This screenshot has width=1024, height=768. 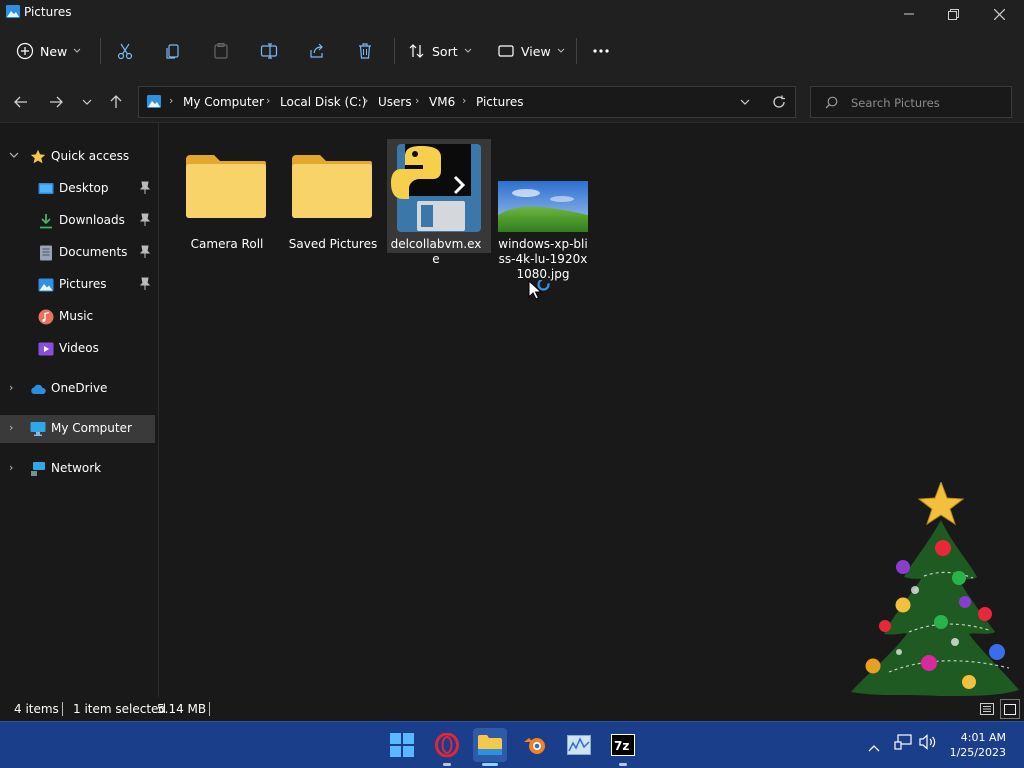 I want to click on system-clock: 4:01 AM 1/25/2023, so click(x=971, y=745).